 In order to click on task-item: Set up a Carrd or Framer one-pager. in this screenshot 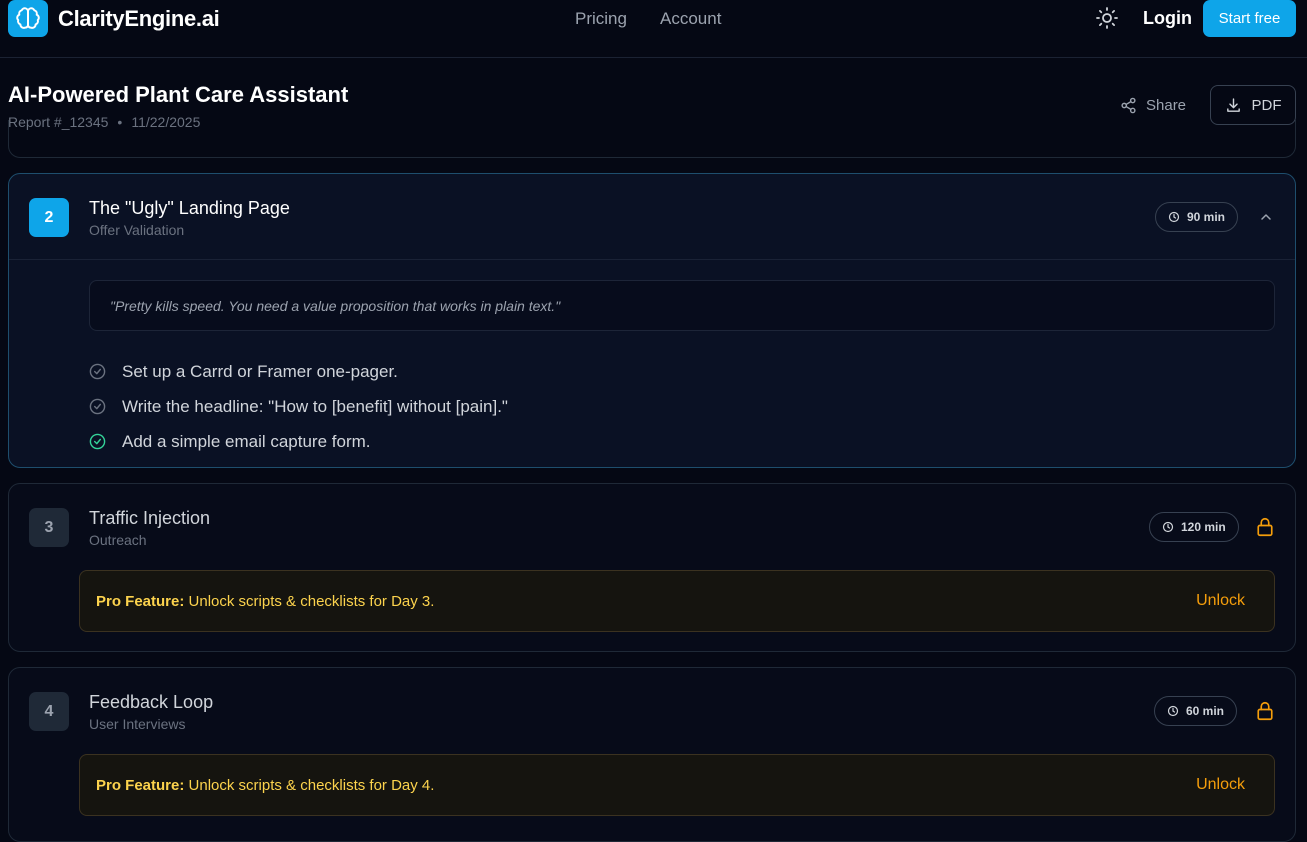, I will do `click(298, 371)`.